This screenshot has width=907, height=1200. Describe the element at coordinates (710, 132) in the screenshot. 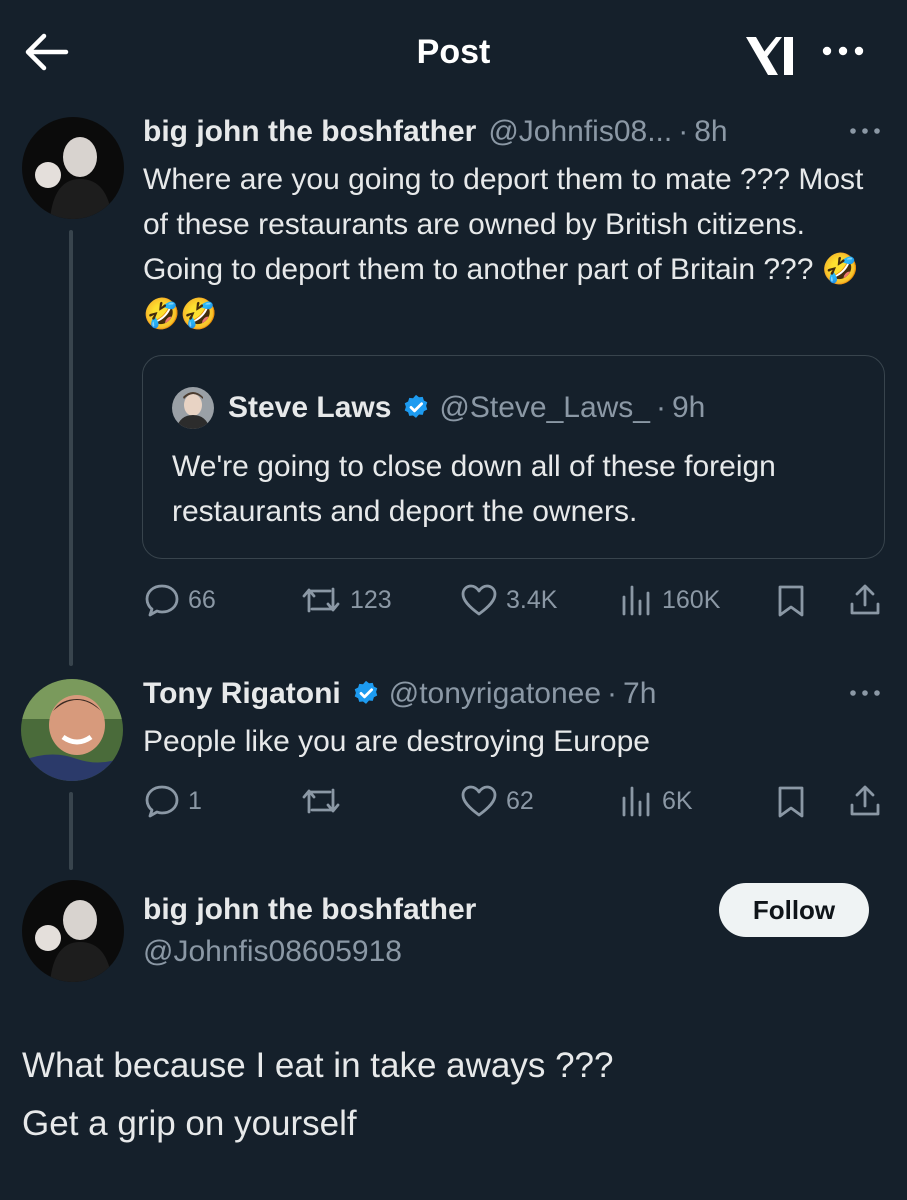

I see `timestamp: 8h` at that location.